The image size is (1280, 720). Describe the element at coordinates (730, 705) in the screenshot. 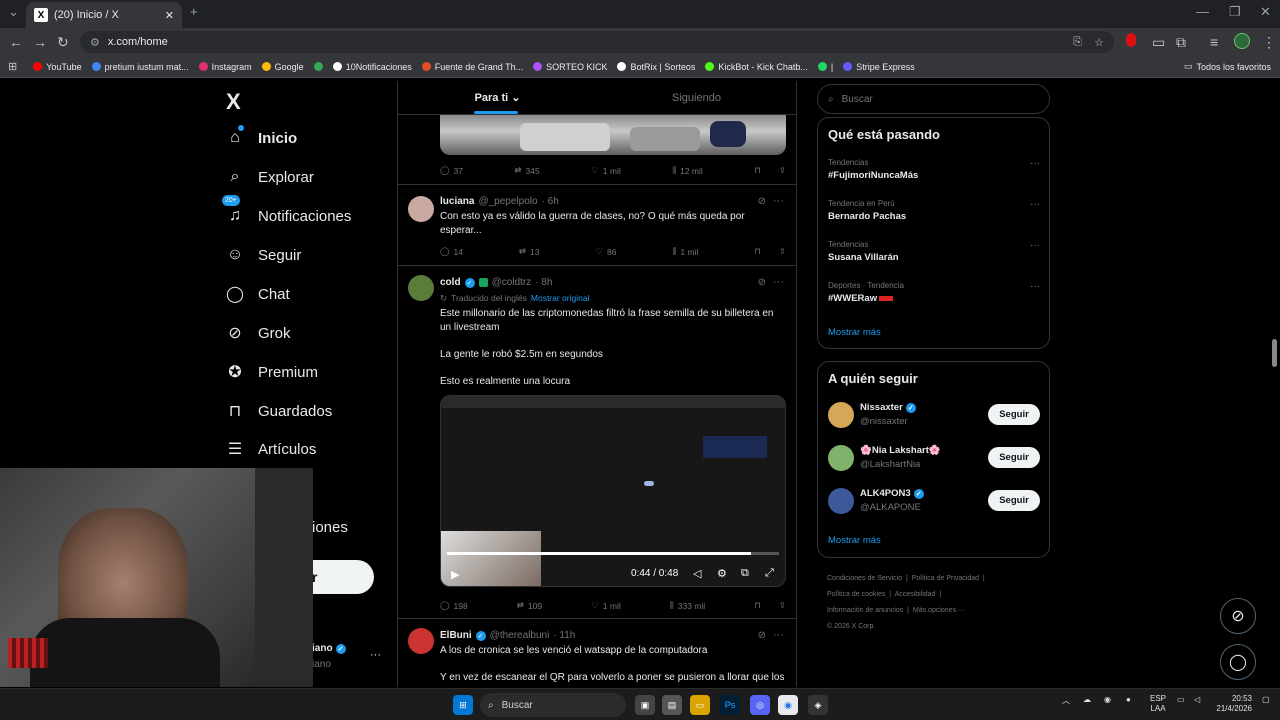

I see `photoshop-icon: Ps` at that location.